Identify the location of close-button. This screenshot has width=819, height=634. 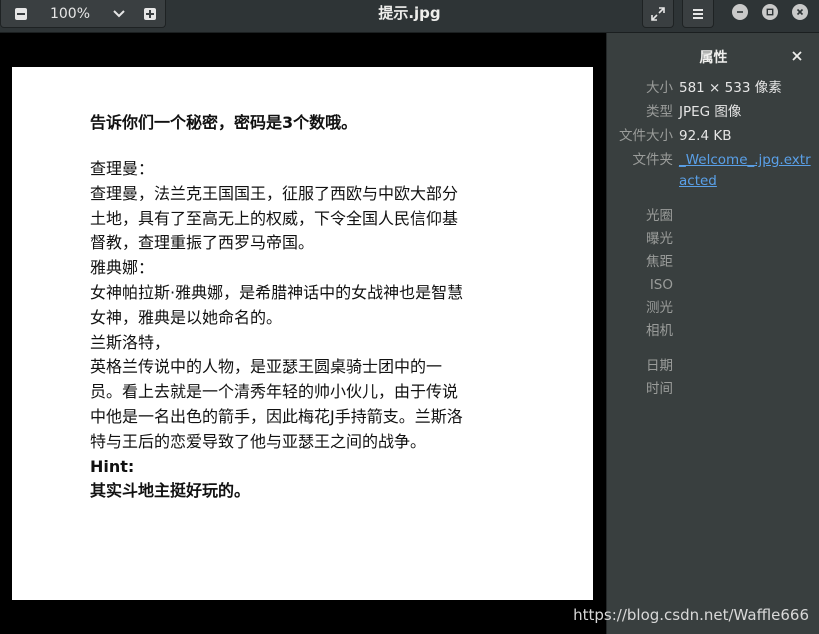
(800, 12).